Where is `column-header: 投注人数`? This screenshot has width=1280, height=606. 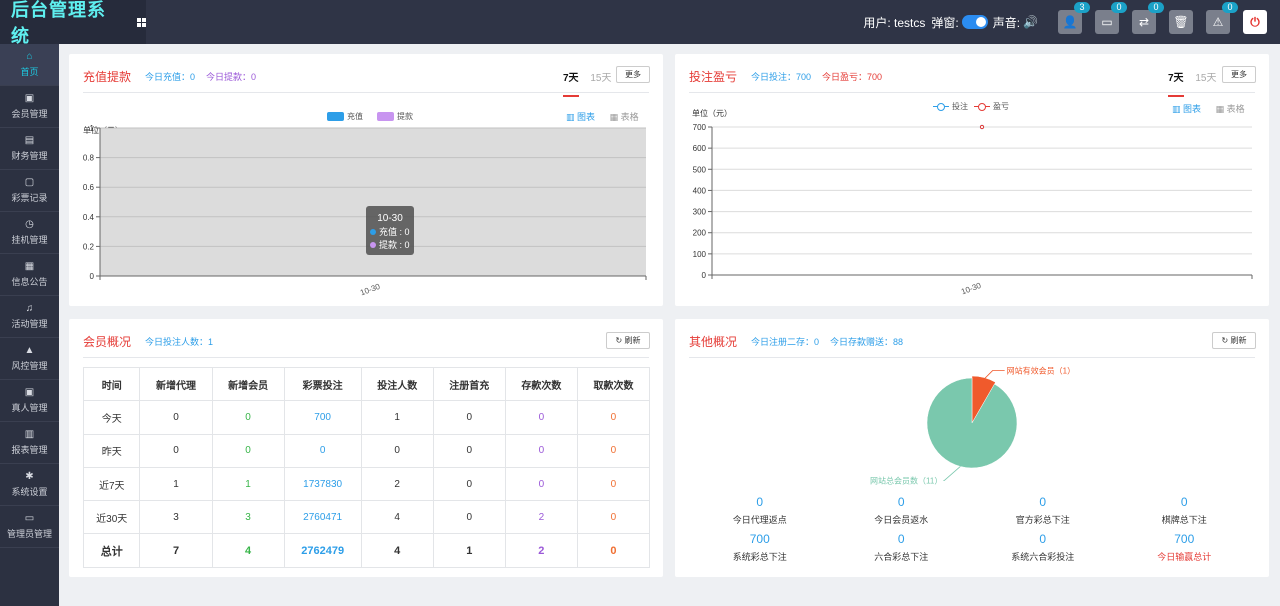
column-header: 投注人数 is located at coordinates (397, 384).